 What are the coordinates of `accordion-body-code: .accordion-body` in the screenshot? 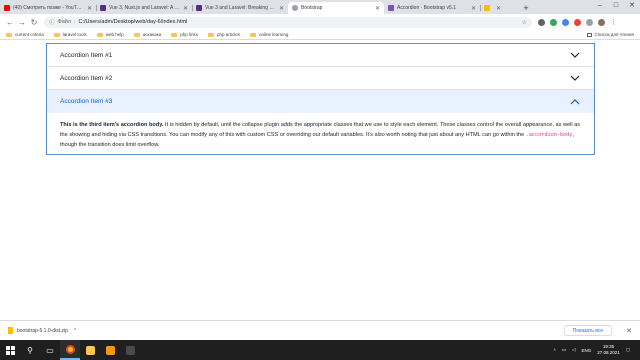 It's located at (549, 135).